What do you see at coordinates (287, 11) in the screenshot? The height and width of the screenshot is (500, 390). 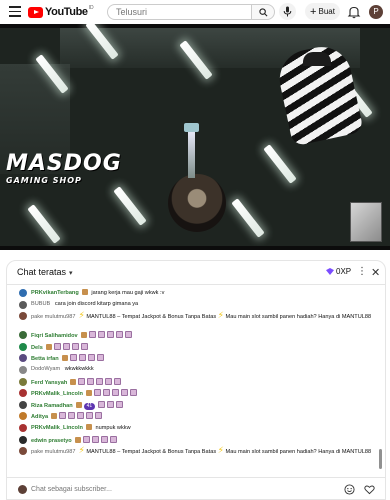 I see `voice-search-button` at bounding box center [287, 11].